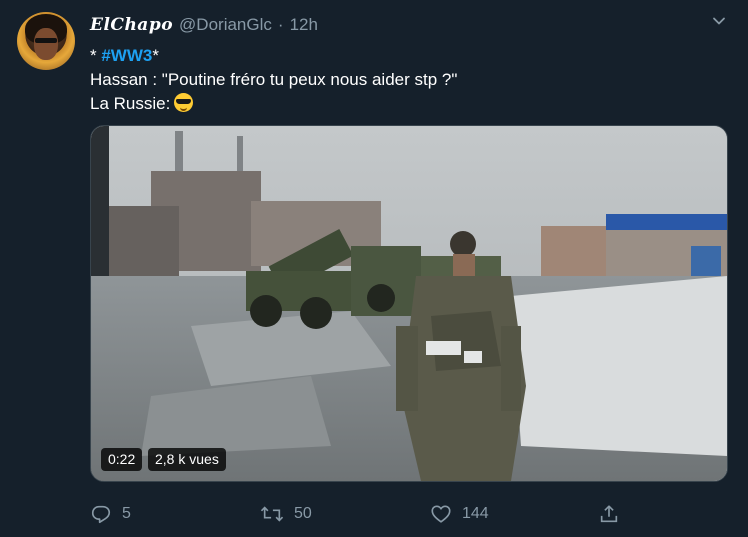  I want to click on tweet-header: ElChapo @DorianGlc · 12h, so click(204, 25).